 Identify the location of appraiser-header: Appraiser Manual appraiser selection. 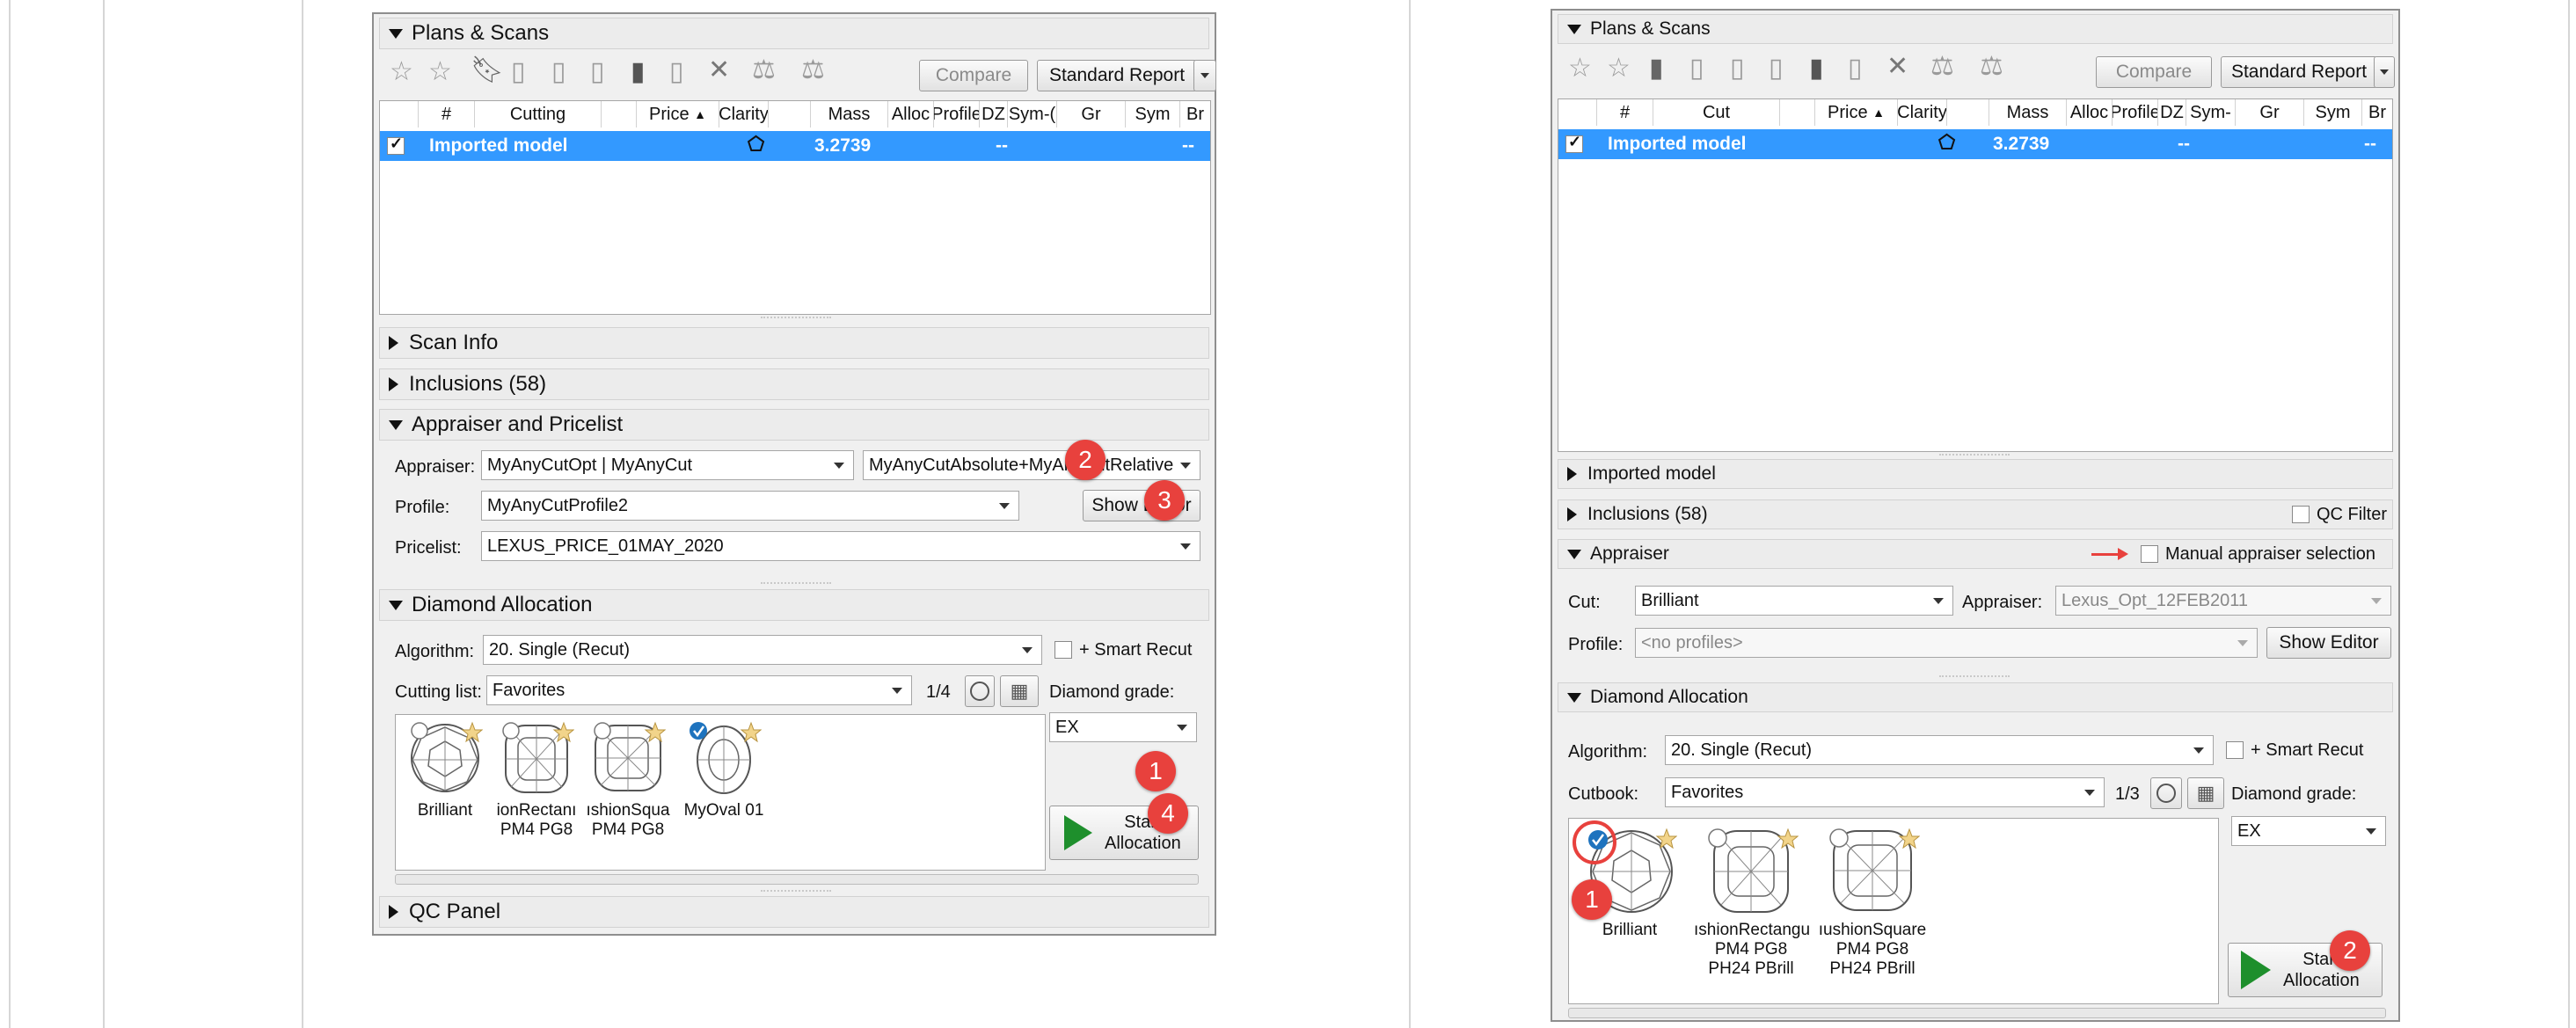
(1976, 554).